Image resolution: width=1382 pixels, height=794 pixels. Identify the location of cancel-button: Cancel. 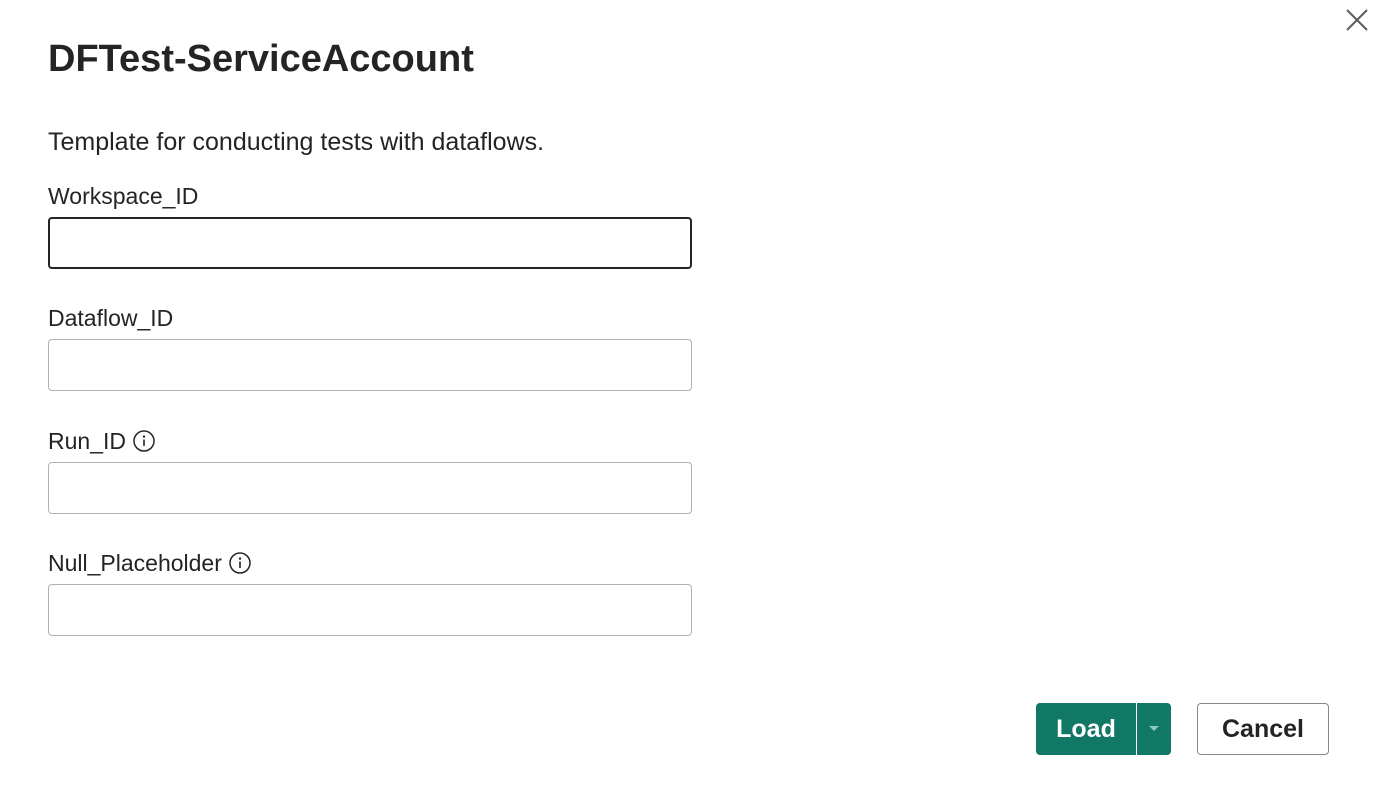
(1263, 729).